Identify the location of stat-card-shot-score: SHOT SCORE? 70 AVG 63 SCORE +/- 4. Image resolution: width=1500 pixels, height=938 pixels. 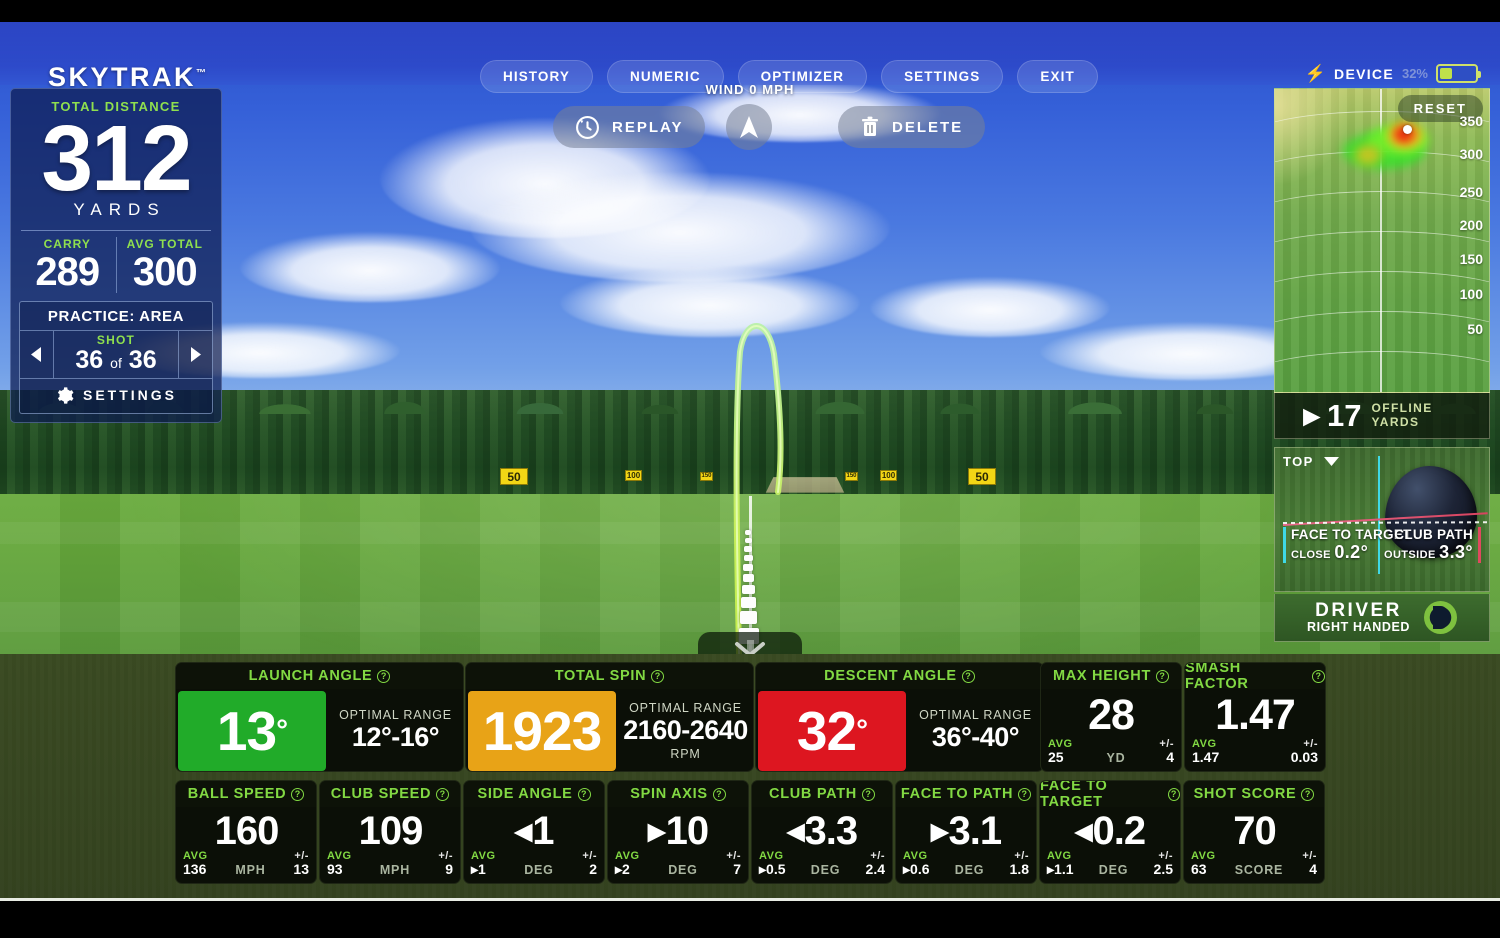
(1254, 832).